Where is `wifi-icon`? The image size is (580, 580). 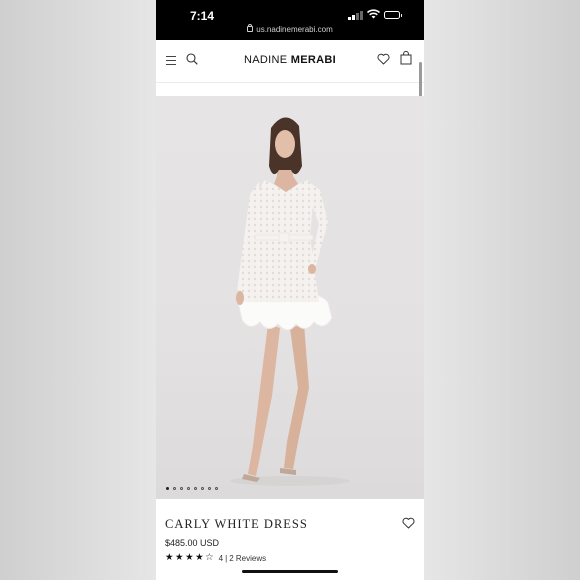
wifi-icon is located at coordinates (373, 14).